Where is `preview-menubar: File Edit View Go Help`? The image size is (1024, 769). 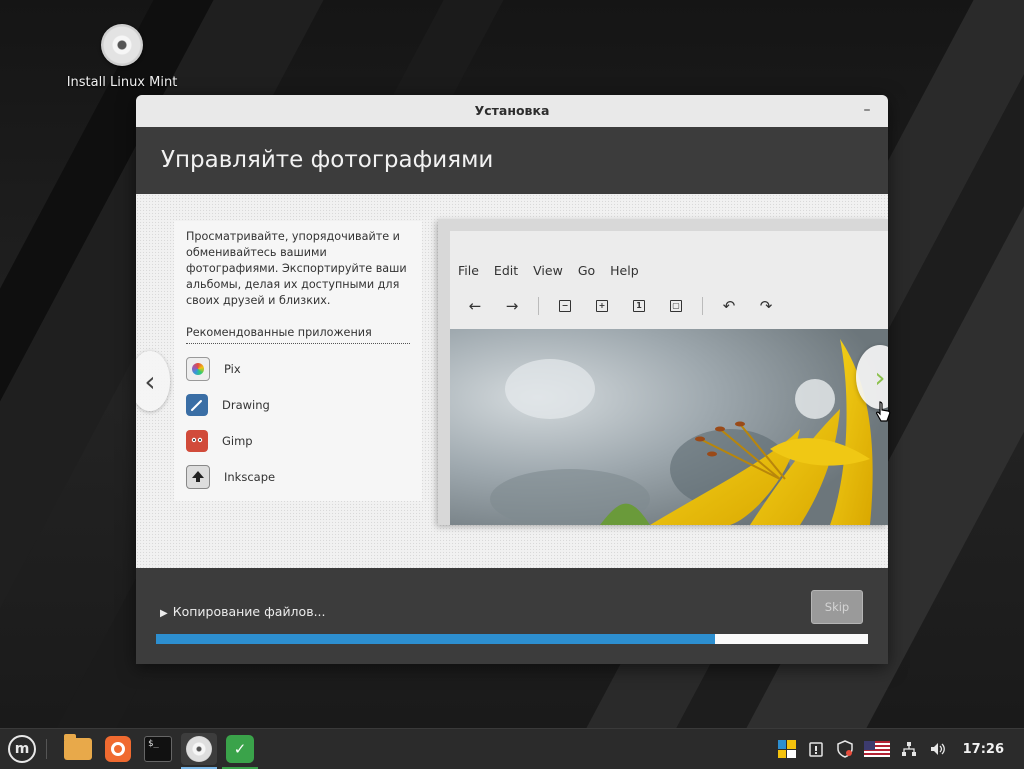
preview-menubar: File Edit View Go Help is located at coordinates (556, 270).